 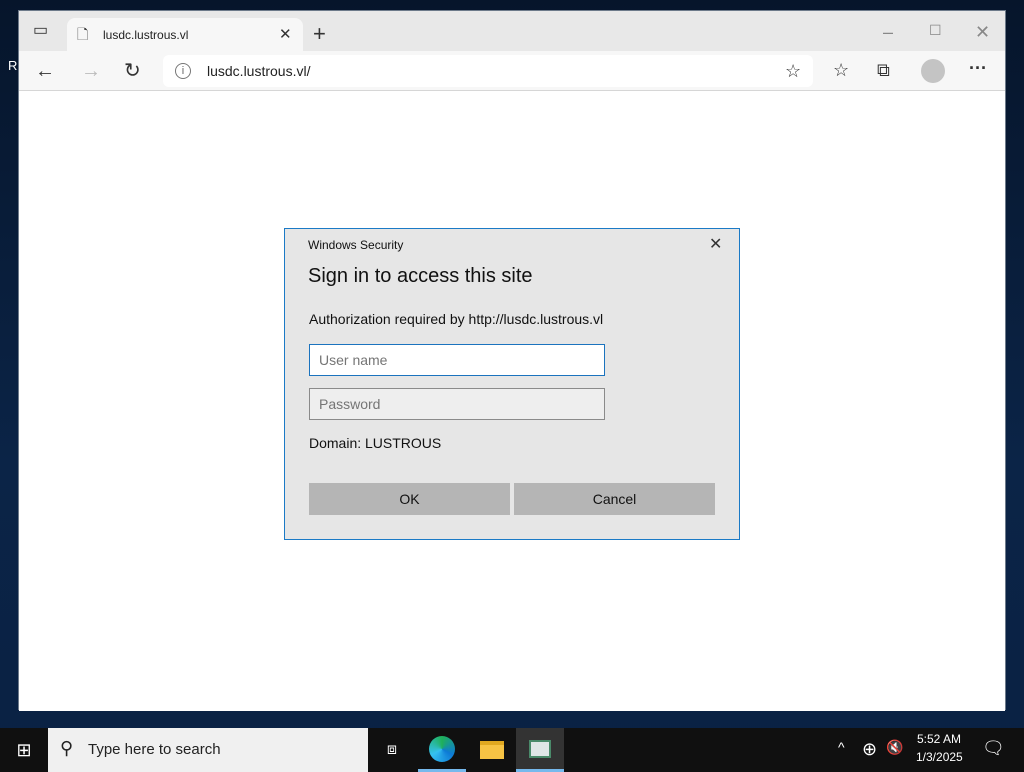 What do you see at coordinates (488, 71) in the screenshot?
I see `address-bar: i lusdc.lustrous.vl/ ☆` at bounding box center [488, 71].